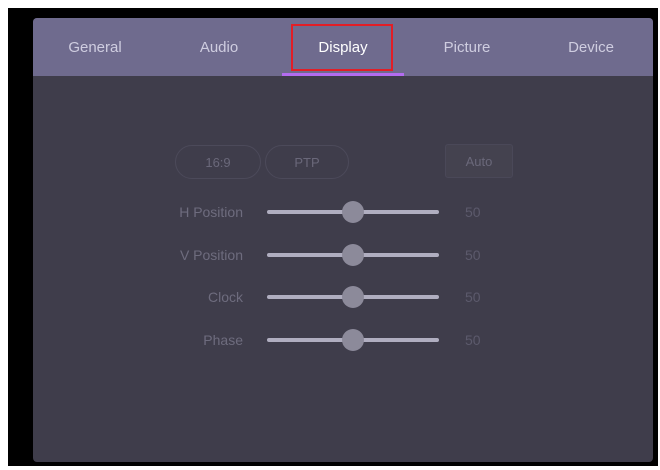 The image size is (660, 470). Describe the element at coordinates (223, 340) in the screenshot. I see `phase-label: Phase` at that location.